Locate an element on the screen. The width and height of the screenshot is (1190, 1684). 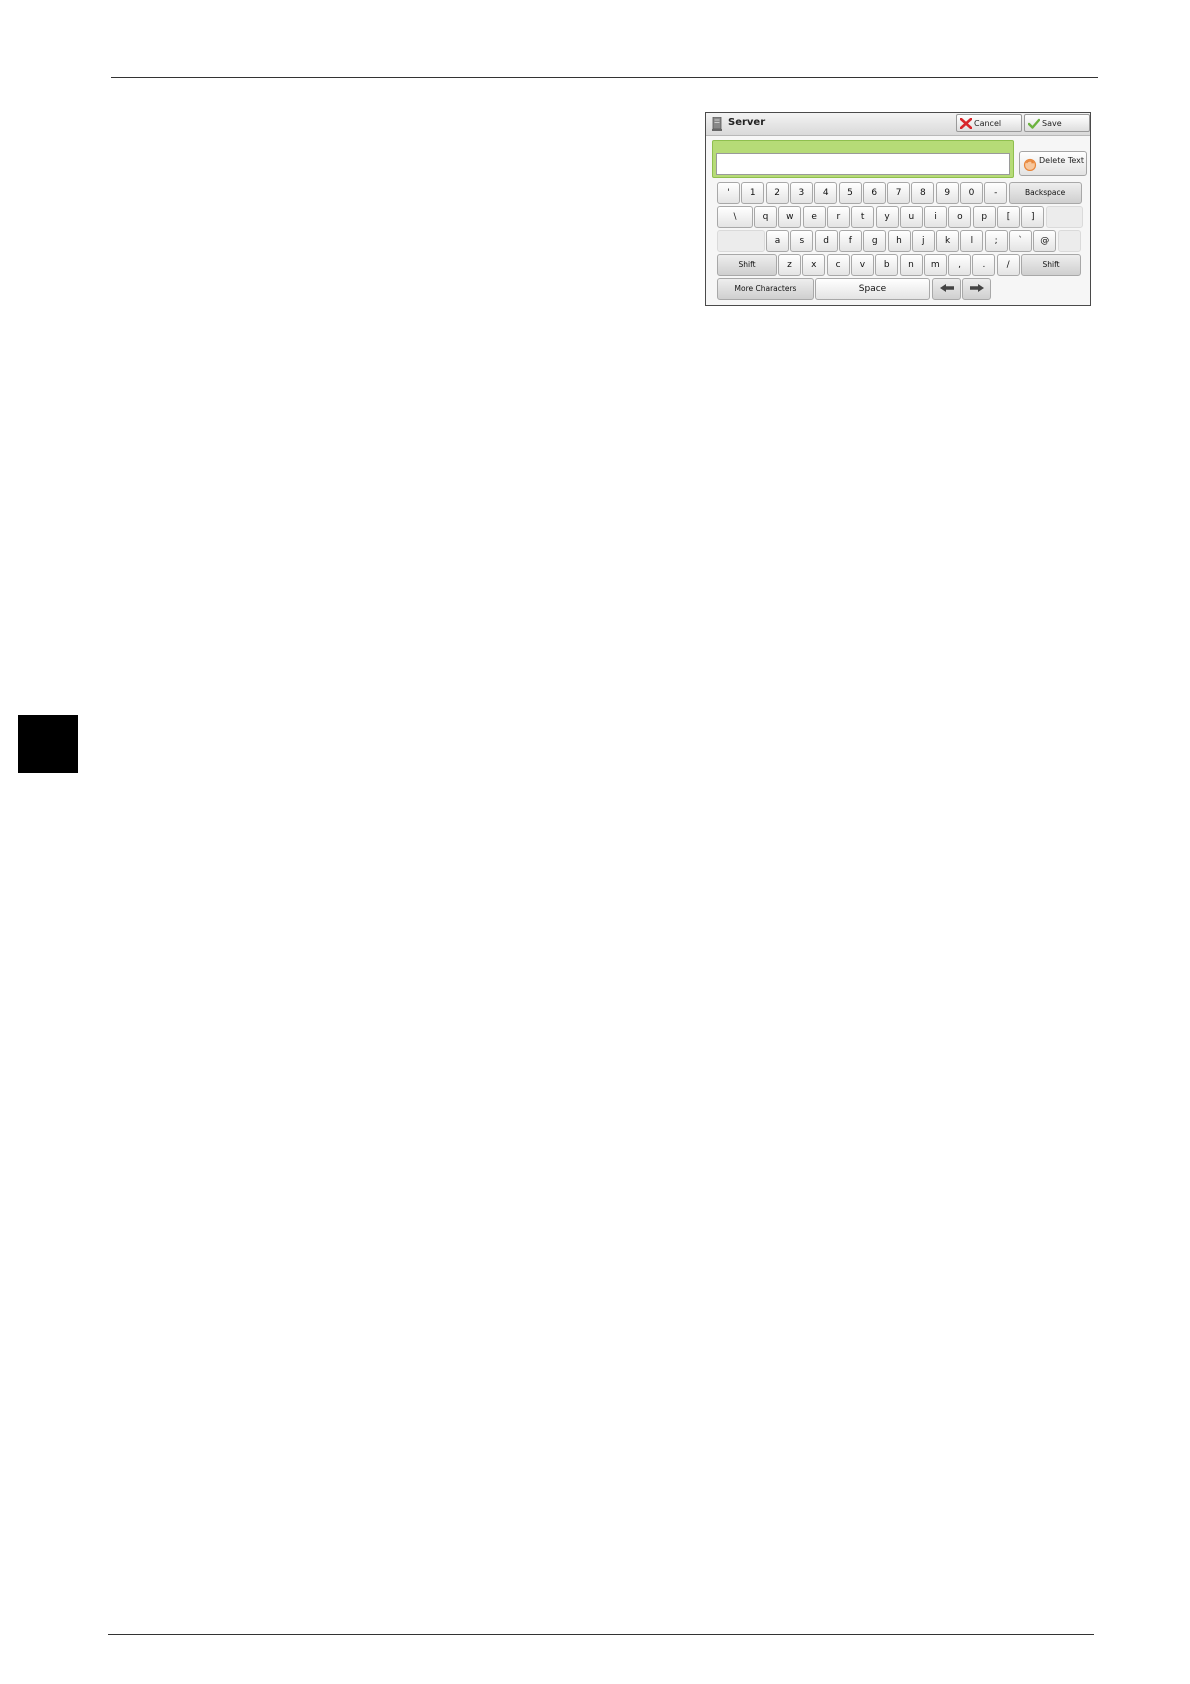
key: 0 is located at coordinates (971, 193).